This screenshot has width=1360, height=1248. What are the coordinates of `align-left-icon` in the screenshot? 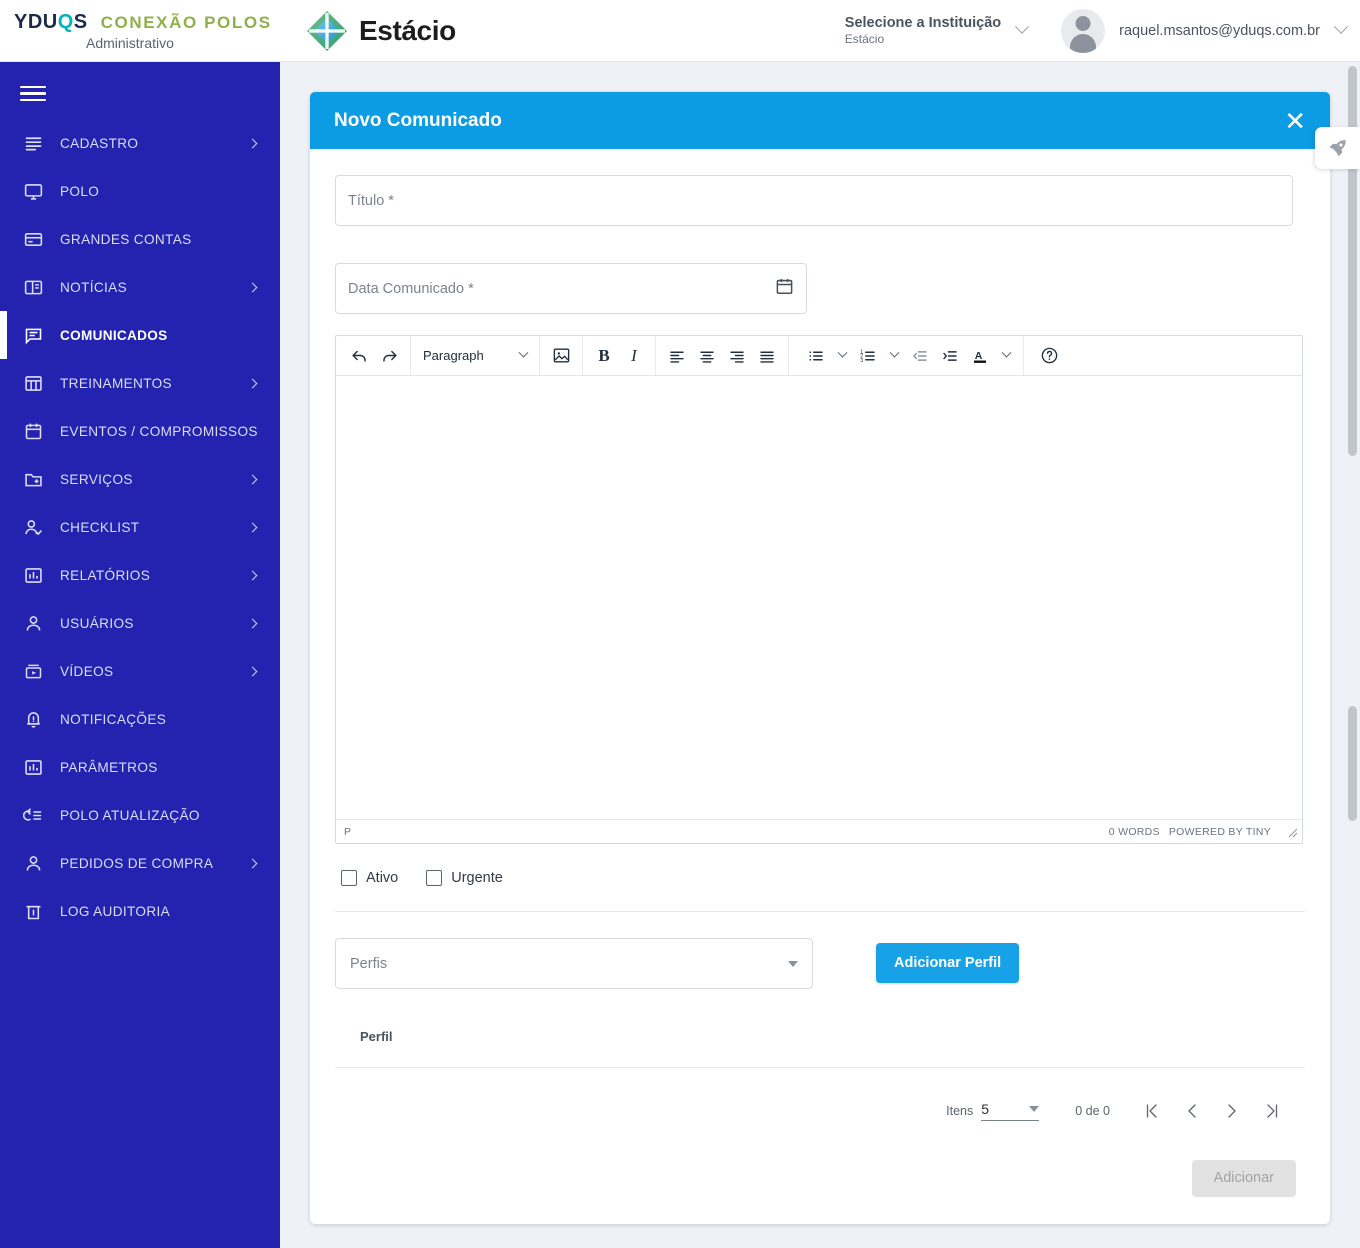 It's located at (677, 356).